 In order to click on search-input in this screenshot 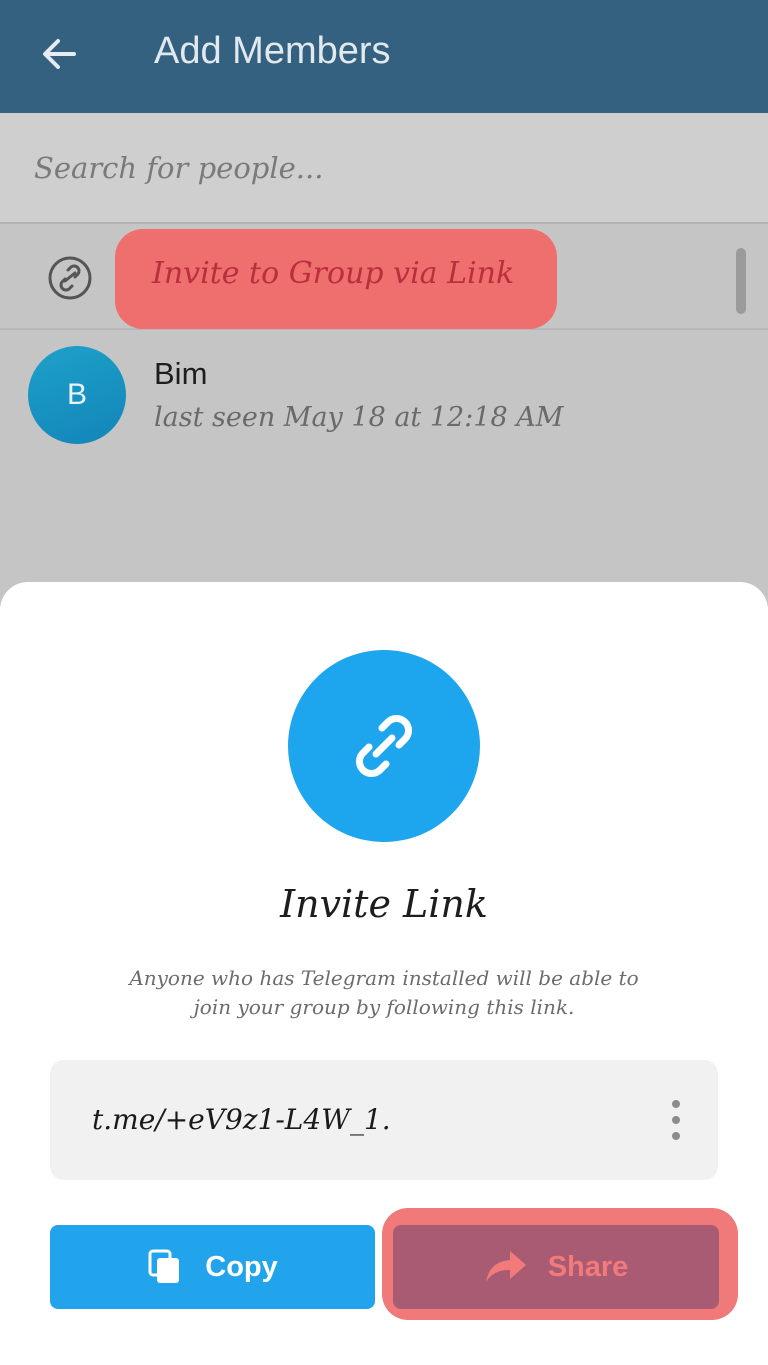, I will do `click(384, 168)`.